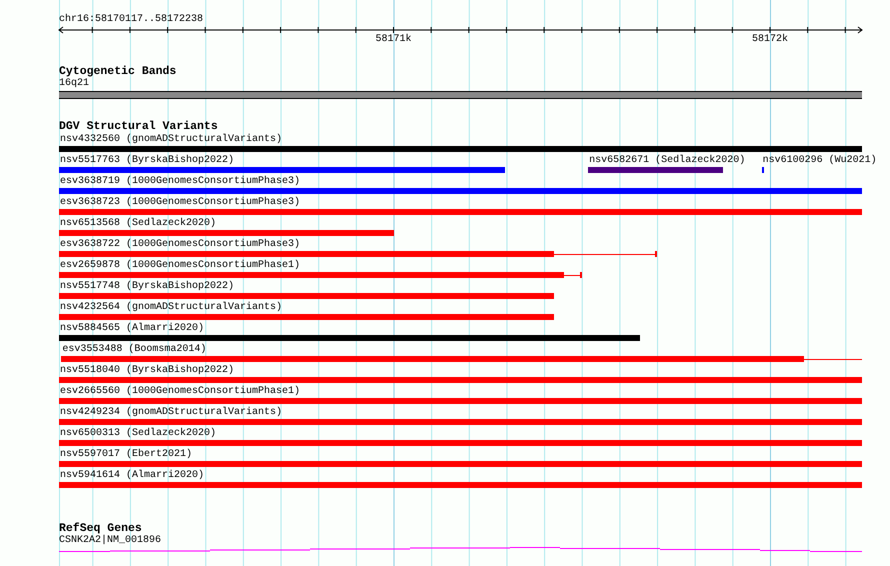 The image size is (890, 566). I want to click on track-title: Cytogenetic Bands, so click(117, 72).